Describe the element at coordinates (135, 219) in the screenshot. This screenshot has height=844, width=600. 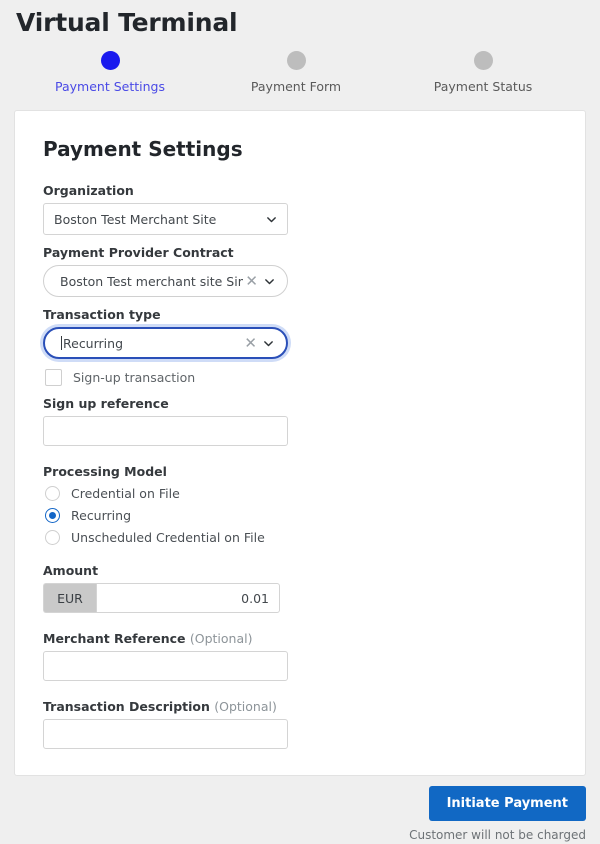
I see `organization-value: Boston Test Merchant Site` at that location.